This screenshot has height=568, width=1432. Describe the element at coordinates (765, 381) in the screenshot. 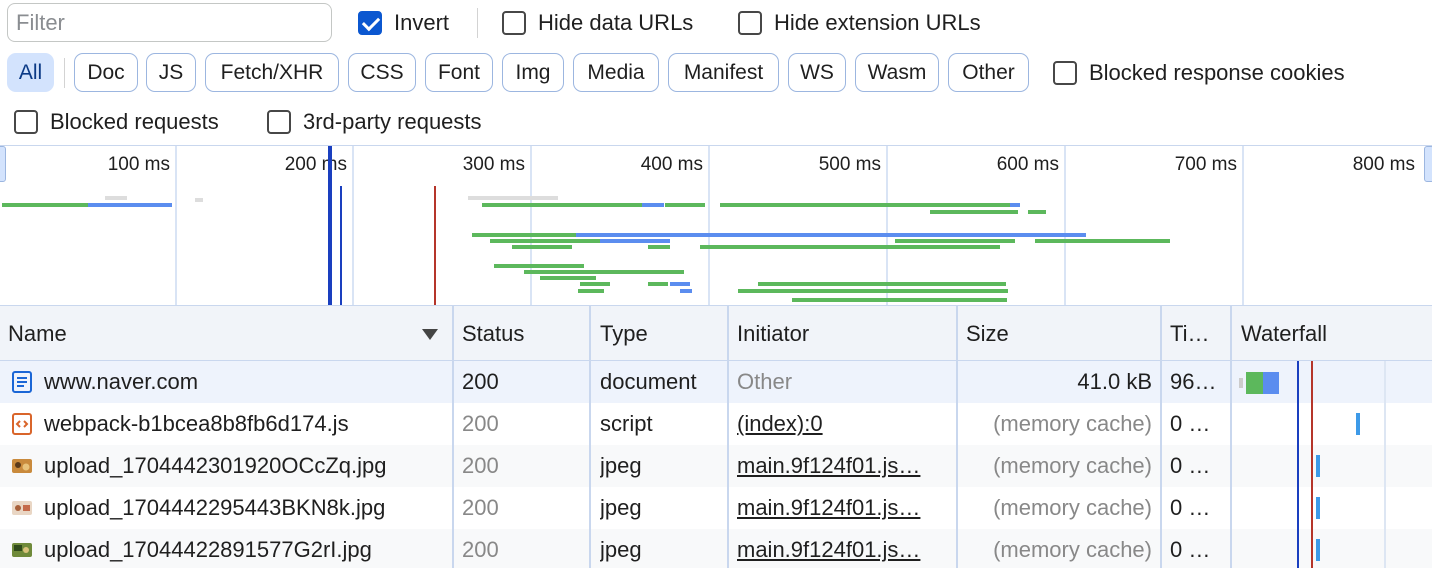

I see `request-initiator: Other` at that location.